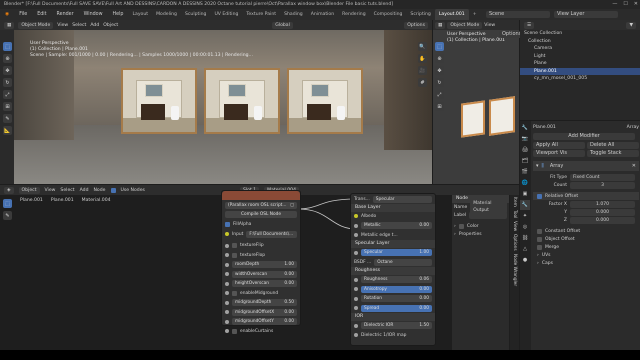 The image size is (640, 360). I want to click on outliner-item-mesh: cy_mn_mosel_001_005, so click(580, 79).